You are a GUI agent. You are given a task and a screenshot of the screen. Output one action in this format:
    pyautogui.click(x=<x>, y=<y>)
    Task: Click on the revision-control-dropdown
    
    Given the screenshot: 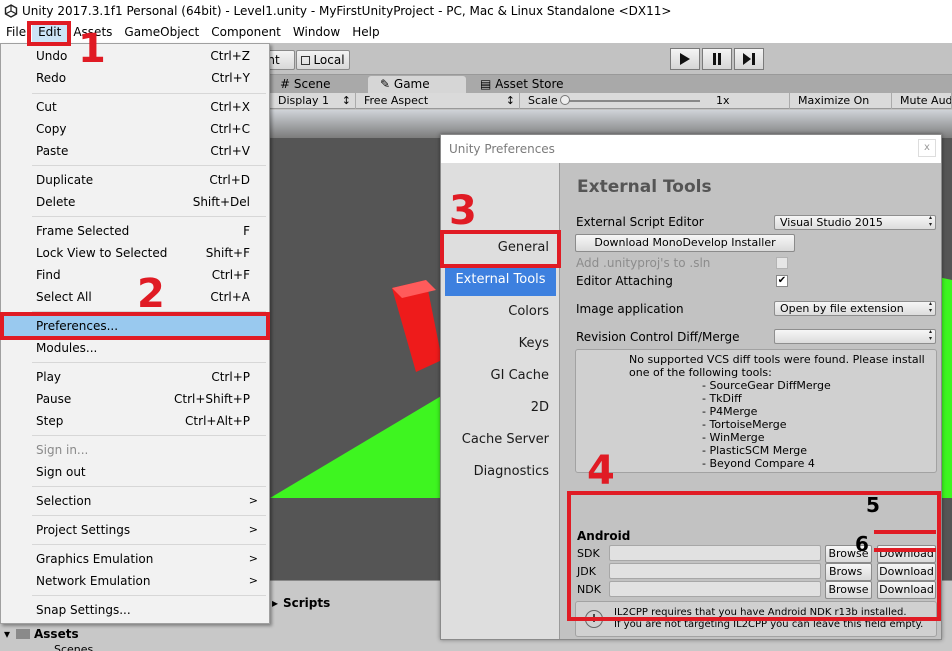 What is the action you would take?
    pyautogui.click(x=855, y=336)
    